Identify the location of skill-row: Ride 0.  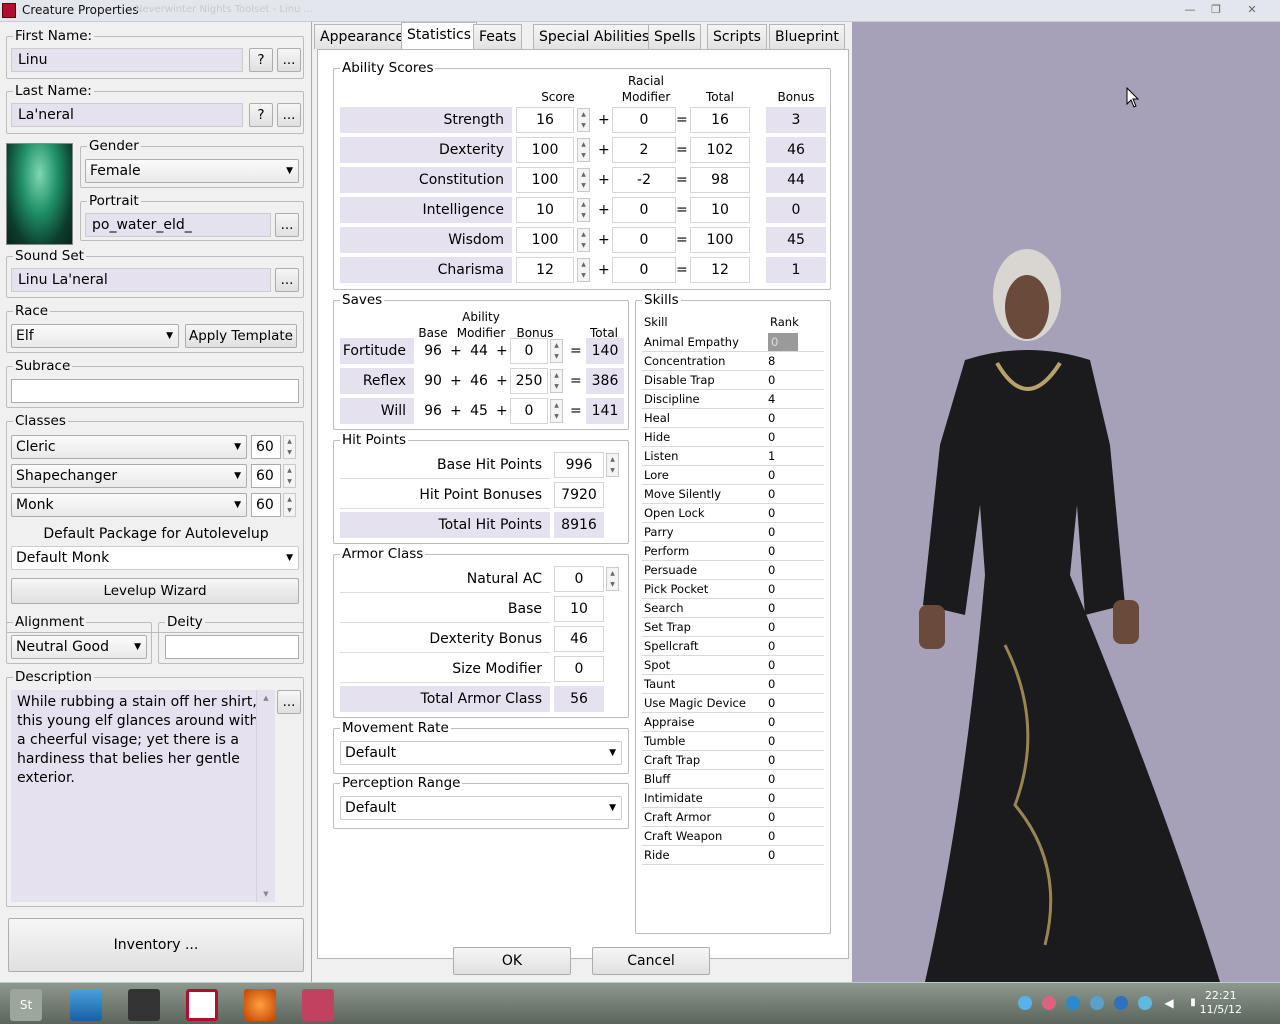
(733, 855).